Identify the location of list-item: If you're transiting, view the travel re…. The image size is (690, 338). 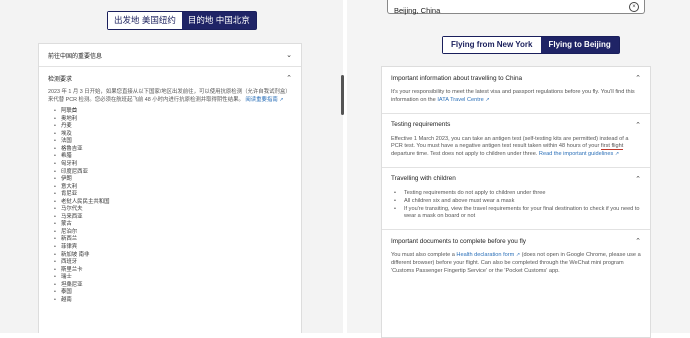
(517, 214).